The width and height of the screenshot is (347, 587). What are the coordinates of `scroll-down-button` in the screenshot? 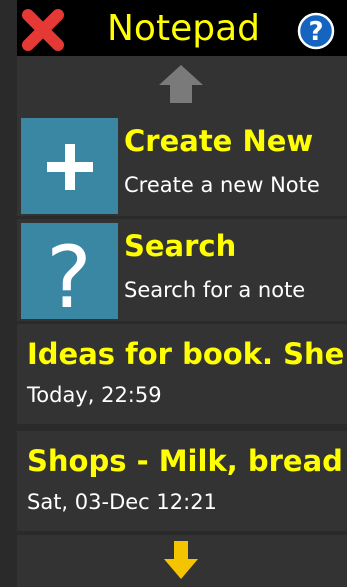 It's located at (182, 561).